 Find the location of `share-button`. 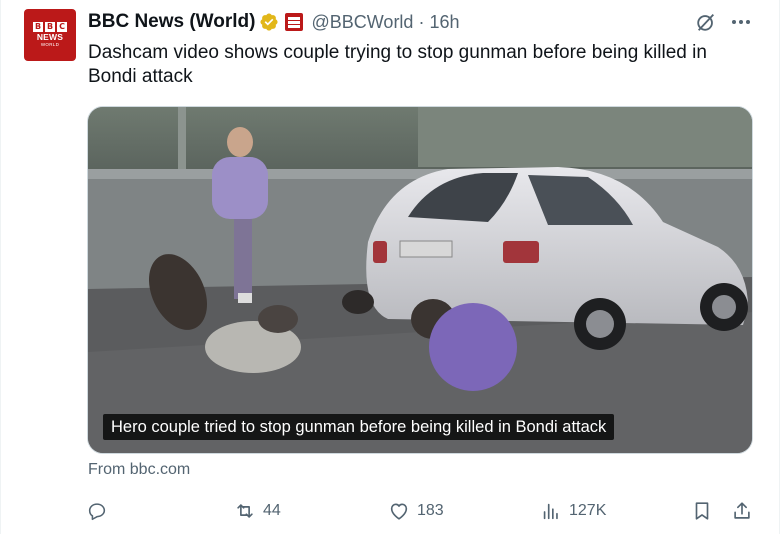

share-button is located at coordinates (742, 511).